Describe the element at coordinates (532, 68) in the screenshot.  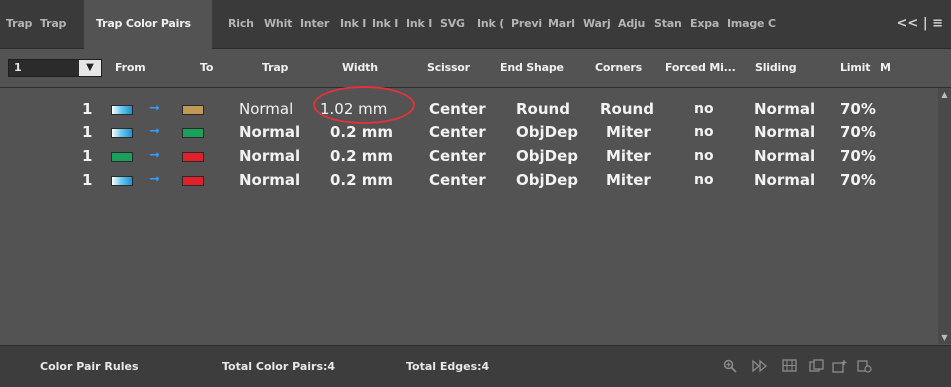
I see `col-end-shape: End Shape` at that location.